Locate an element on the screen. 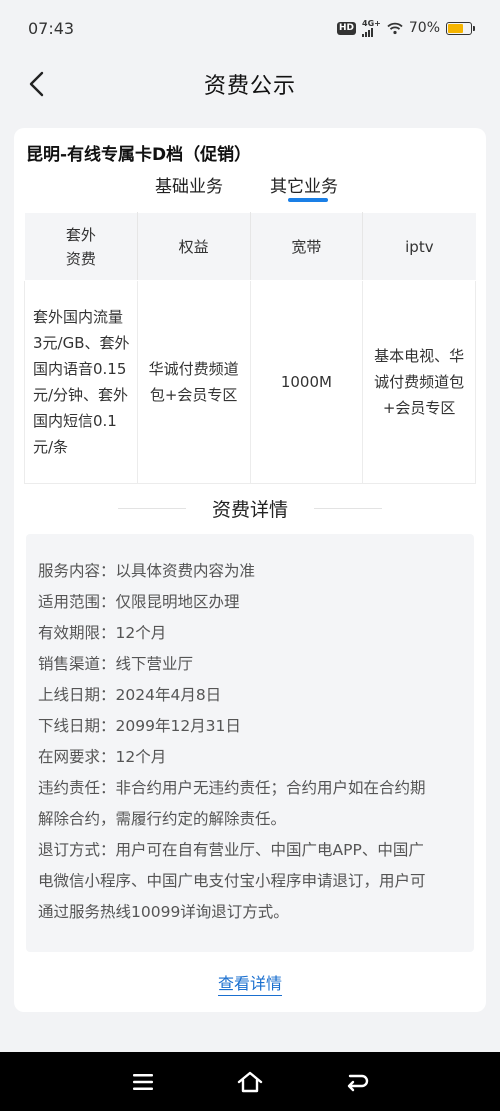 This screenshot has width=500, height=1111. details-section-title: 资费详情 is located at coordinates (249, 509).